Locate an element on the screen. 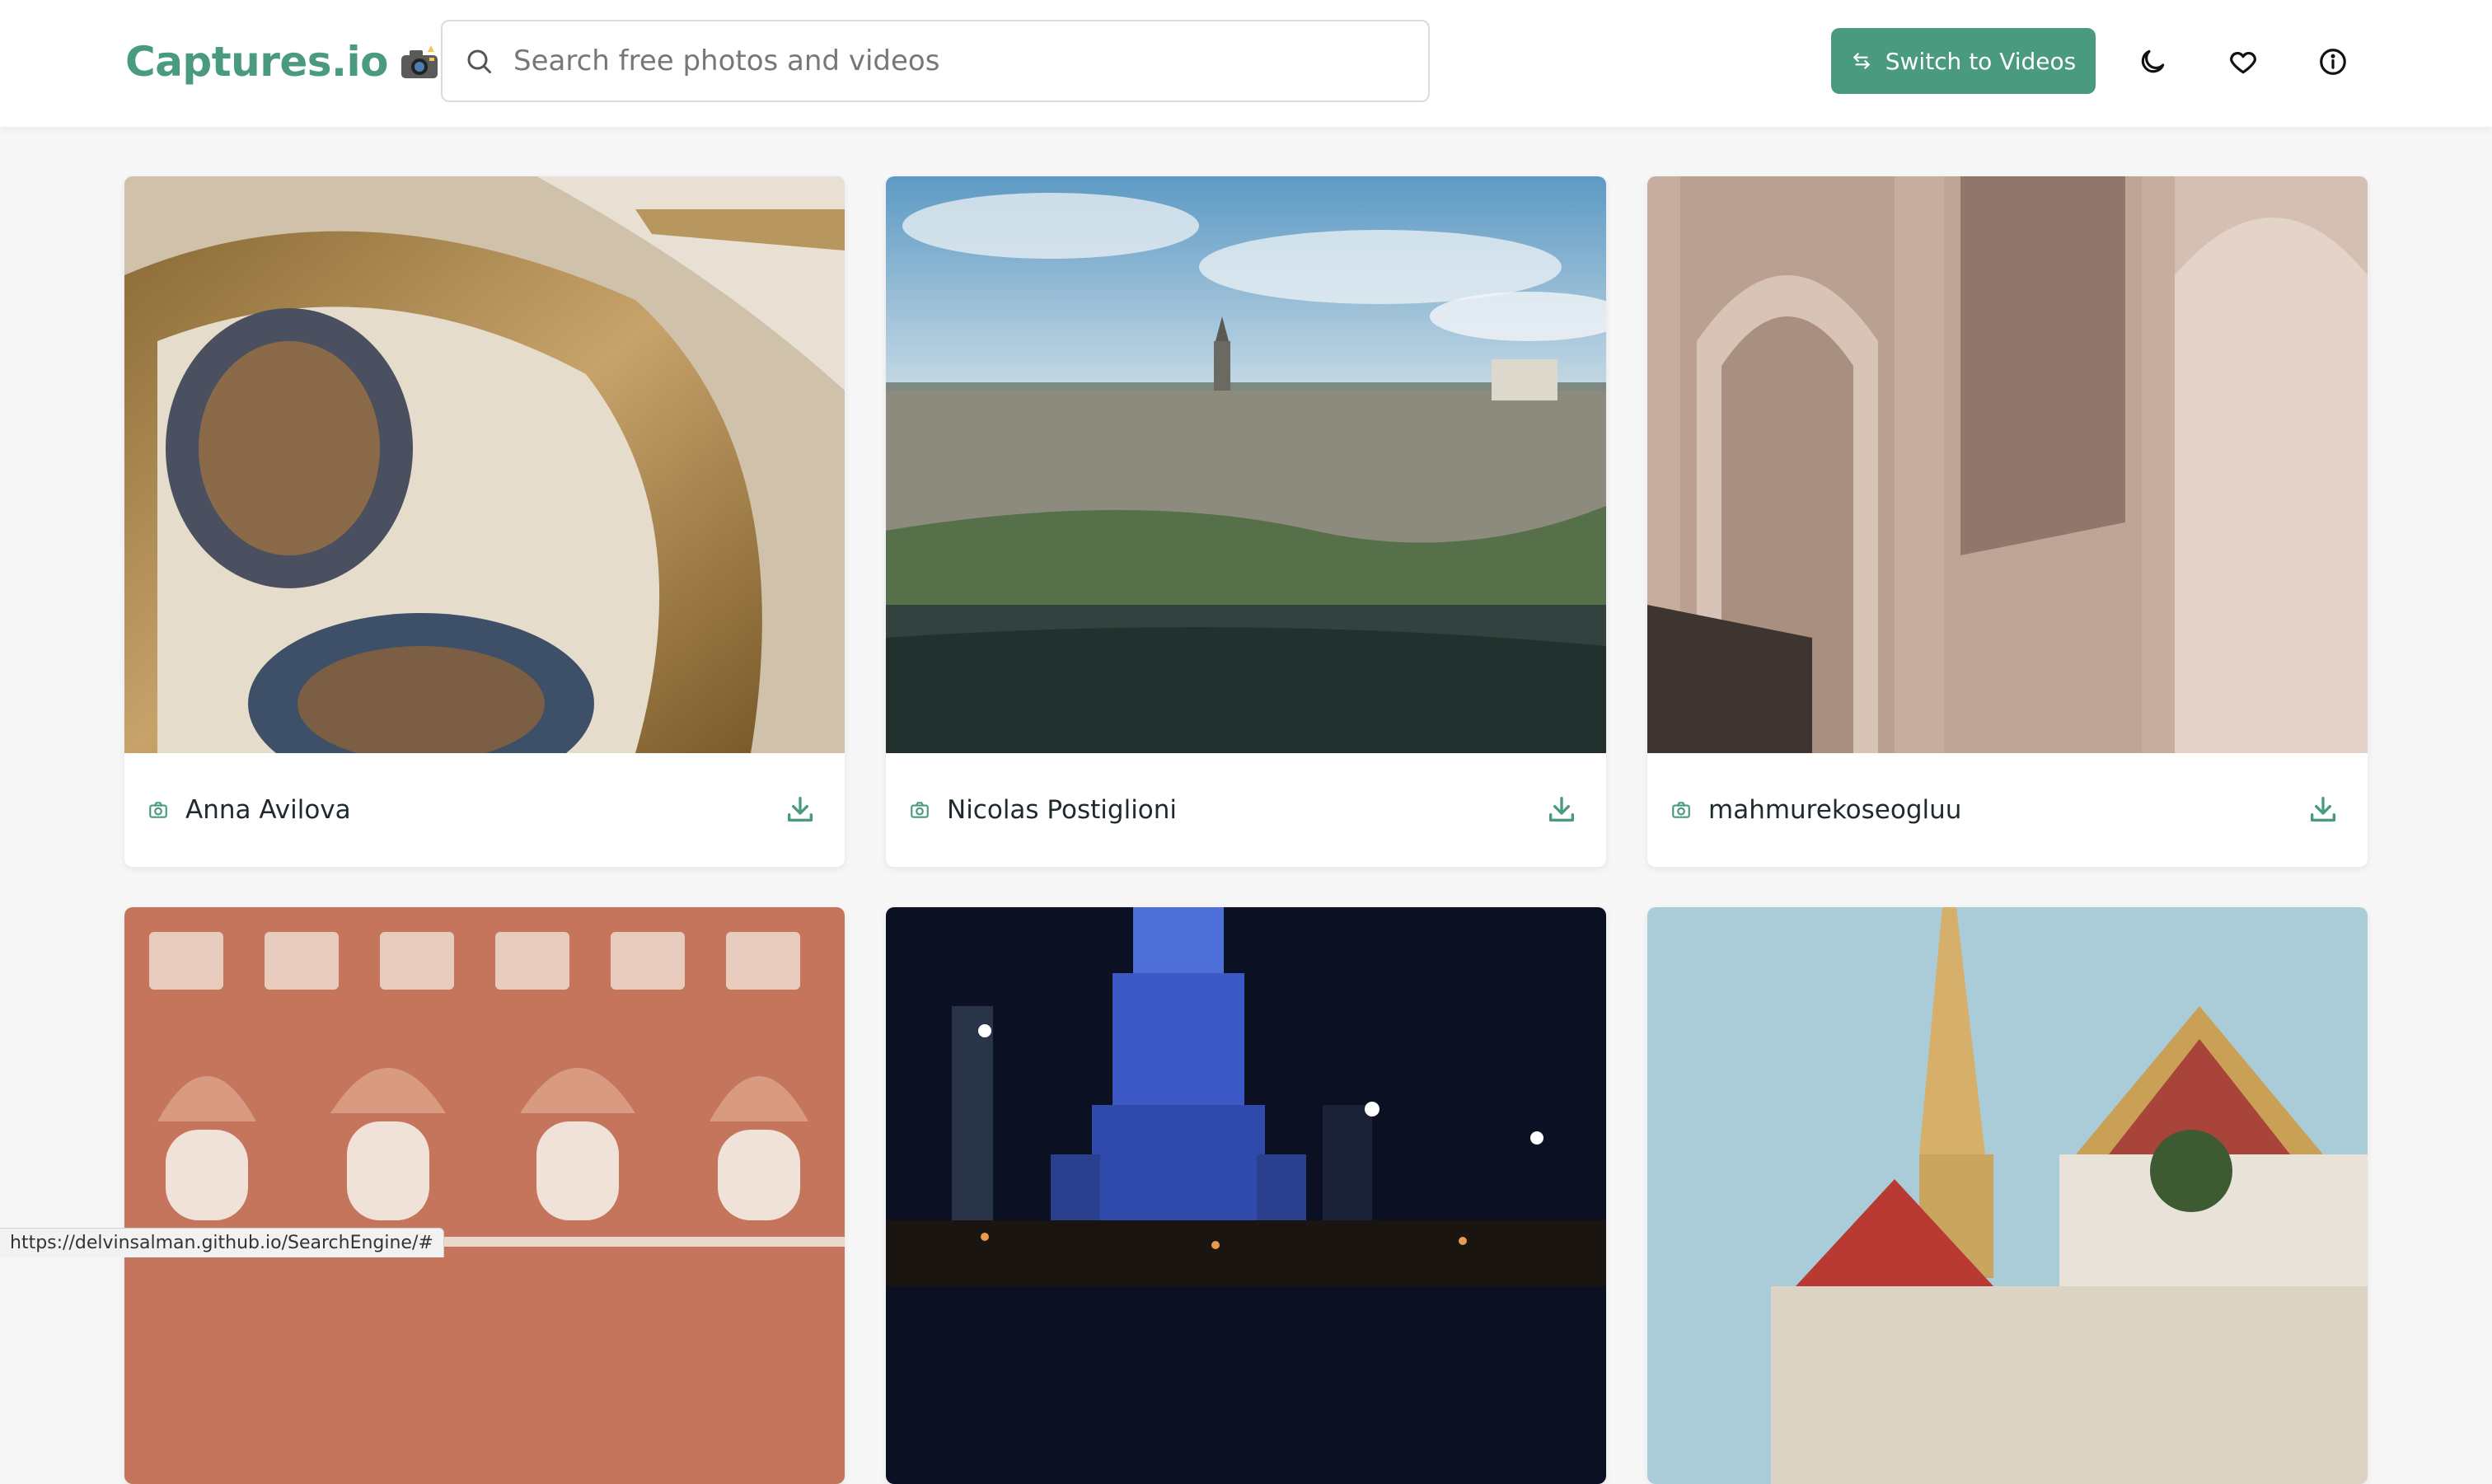 This screenshot has height=1484, width=2492. photo-card: Anna Avilova is located at coordinates (484, 522).